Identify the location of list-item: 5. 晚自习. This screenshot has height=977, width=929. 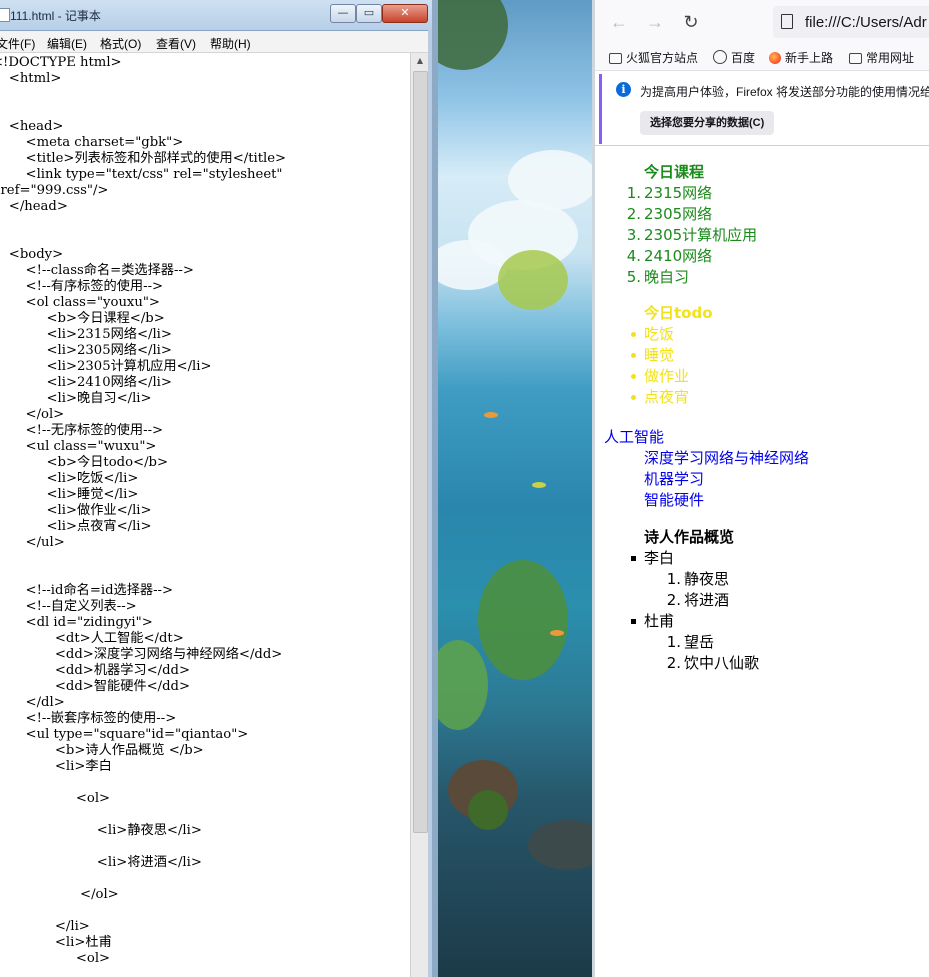
(692, 277).